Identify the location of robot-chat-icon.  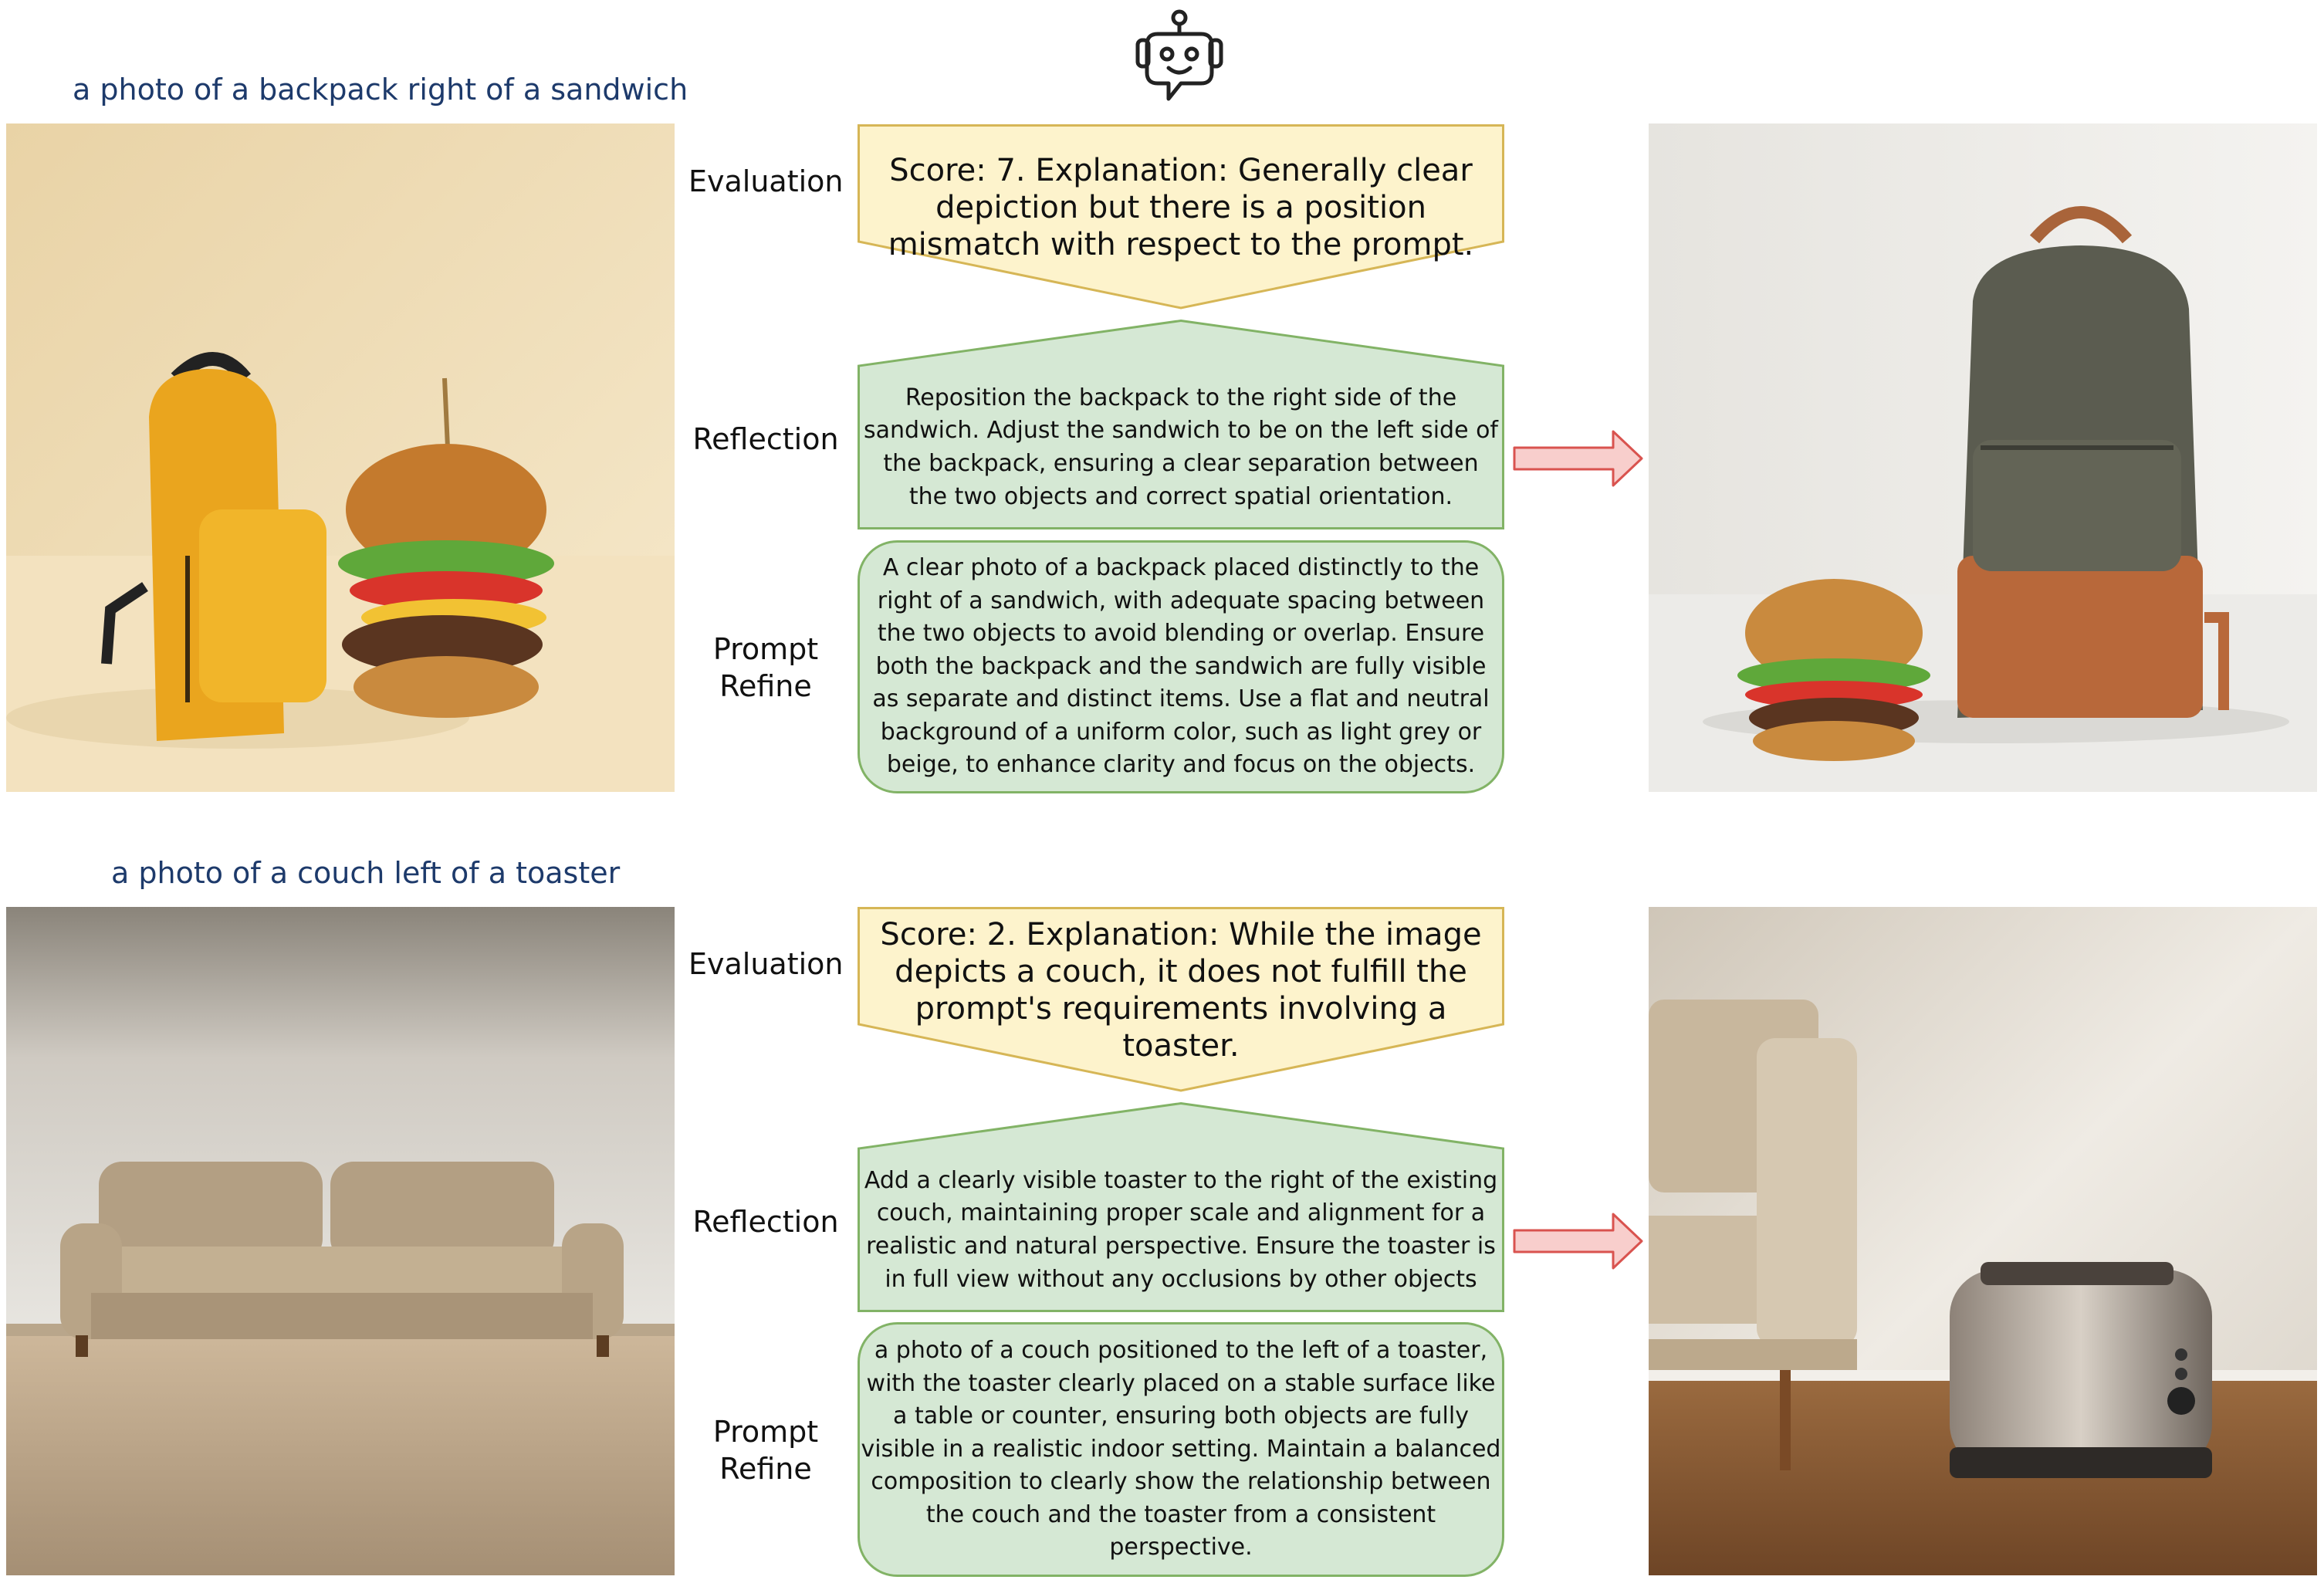
(1179, 57).